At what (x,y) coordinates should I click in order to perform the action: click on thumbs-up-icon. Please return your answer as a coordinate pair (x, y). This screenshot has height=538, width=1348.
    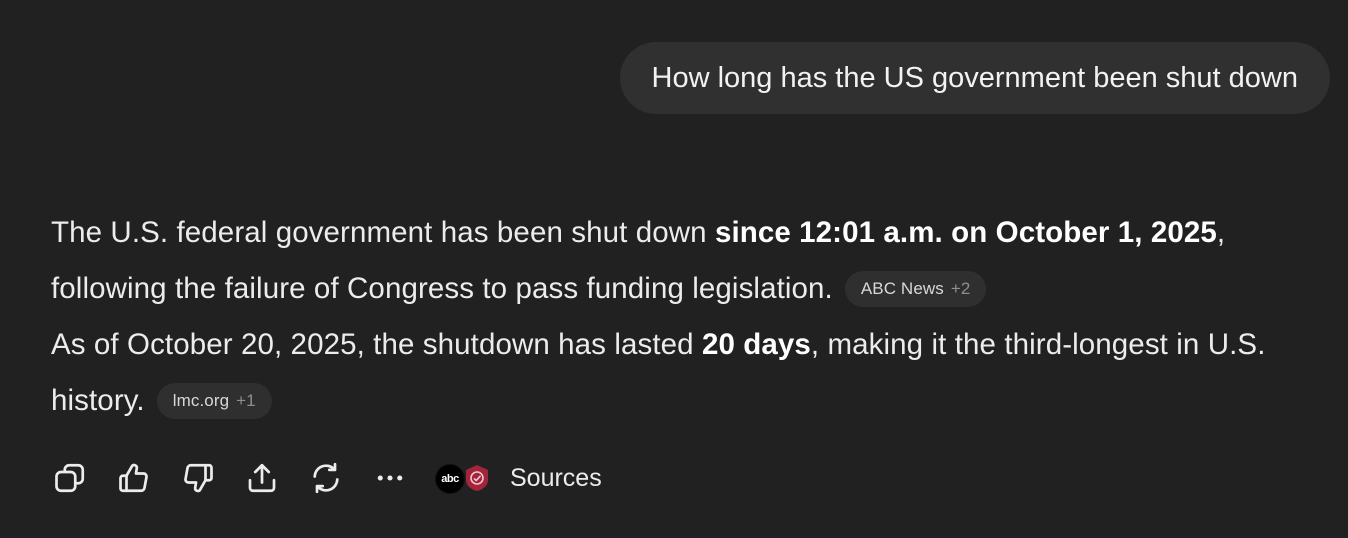
    Looking at the image, I should click on (133, 478).